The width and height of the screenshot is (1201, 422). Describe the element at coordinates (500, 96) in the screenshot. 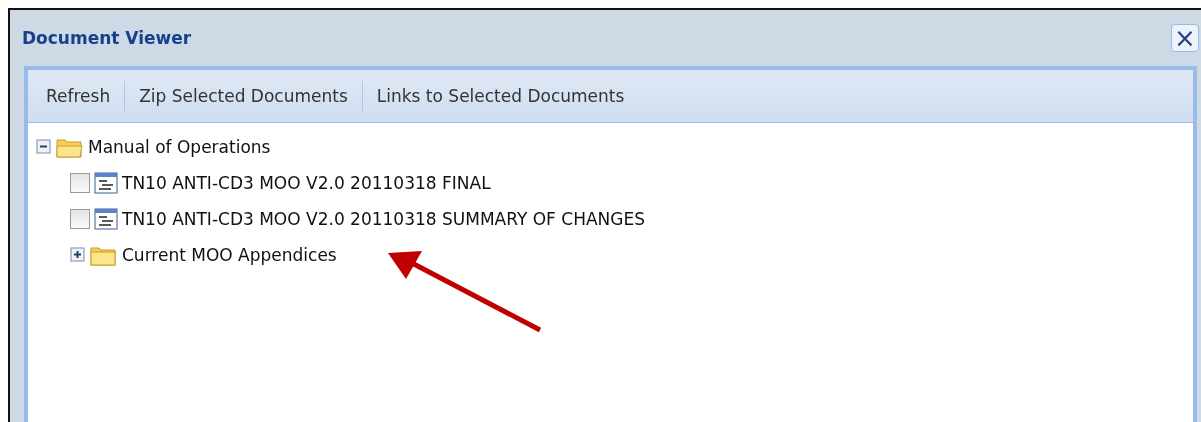

I see `toolbar-button: Links to Selected Documents` at that location.